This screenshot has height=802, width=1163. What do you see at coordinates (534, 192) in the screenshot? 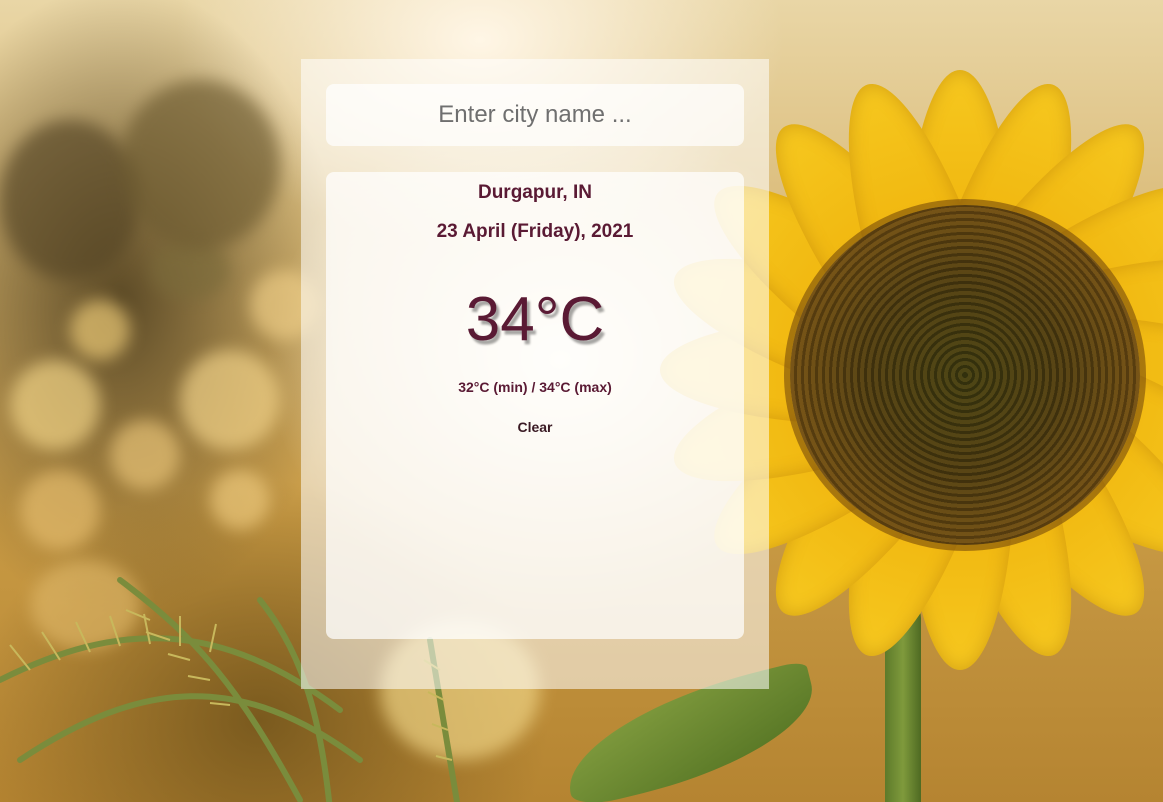
I see `location-label: Durgapur, IN` at bounding box center [534, 192].